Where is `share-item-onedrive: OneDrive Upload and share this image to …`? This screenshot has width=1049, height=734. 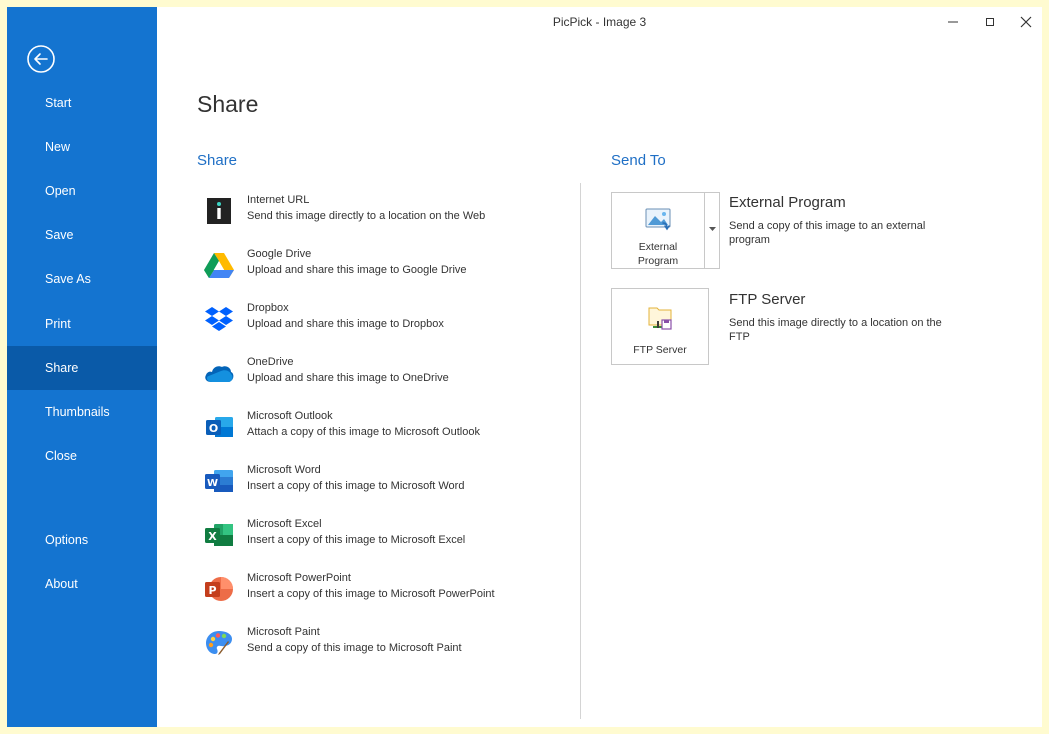
share-item-onedrive: OneDrive Upload and share this image to … is located at coordinates (382, 377).